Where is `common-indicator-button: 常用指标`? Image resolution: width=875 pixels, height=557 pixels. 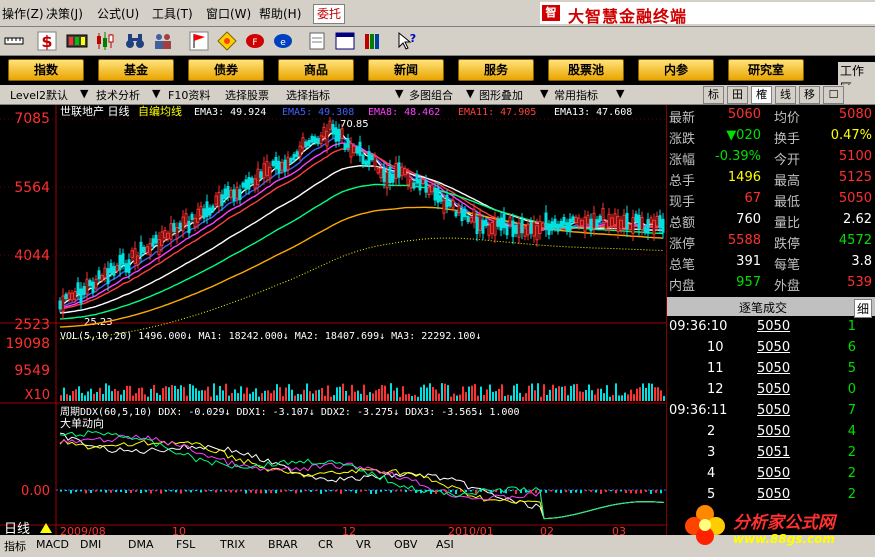 common-indicator-button: 常用指标 is located at coordinates (576, 95).